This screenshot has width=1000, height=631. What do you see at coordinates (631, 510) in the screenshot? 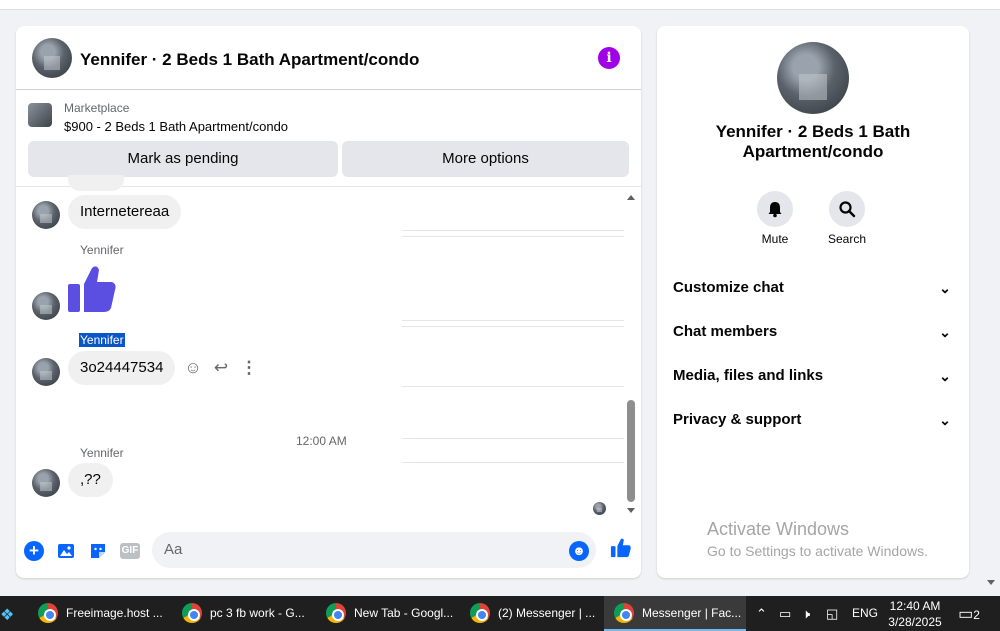
I see `scroll-down-arrow-icon` at bounding box center [631, 510].